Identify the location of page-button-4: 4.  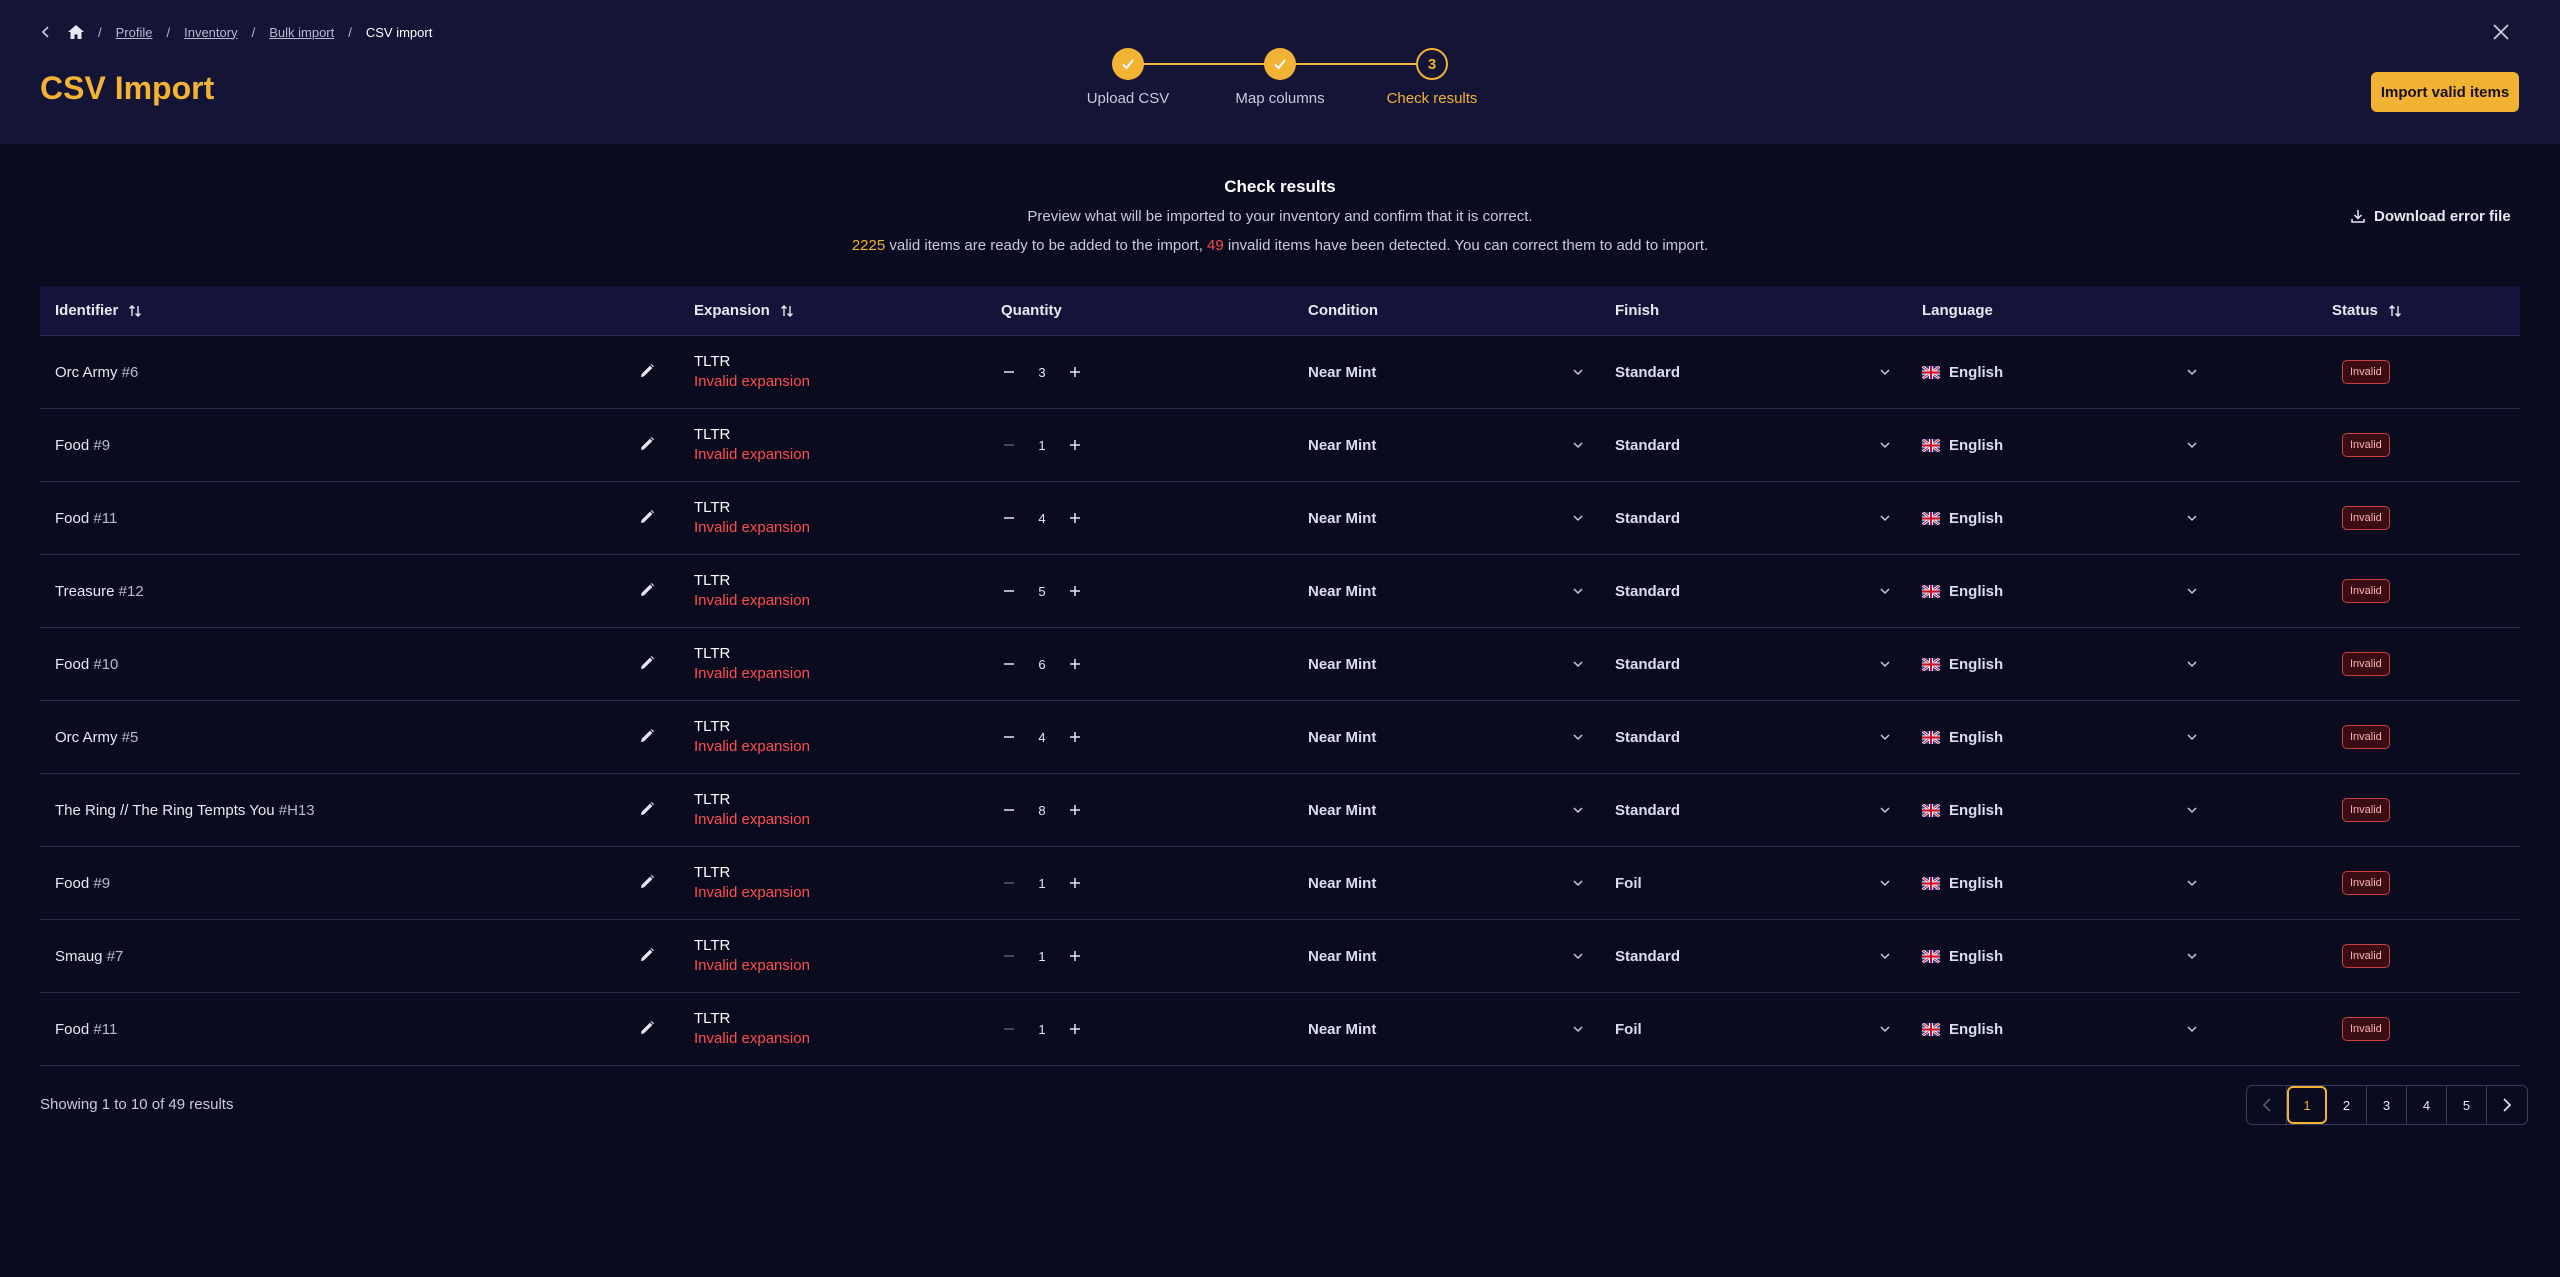
(2427, 1105).